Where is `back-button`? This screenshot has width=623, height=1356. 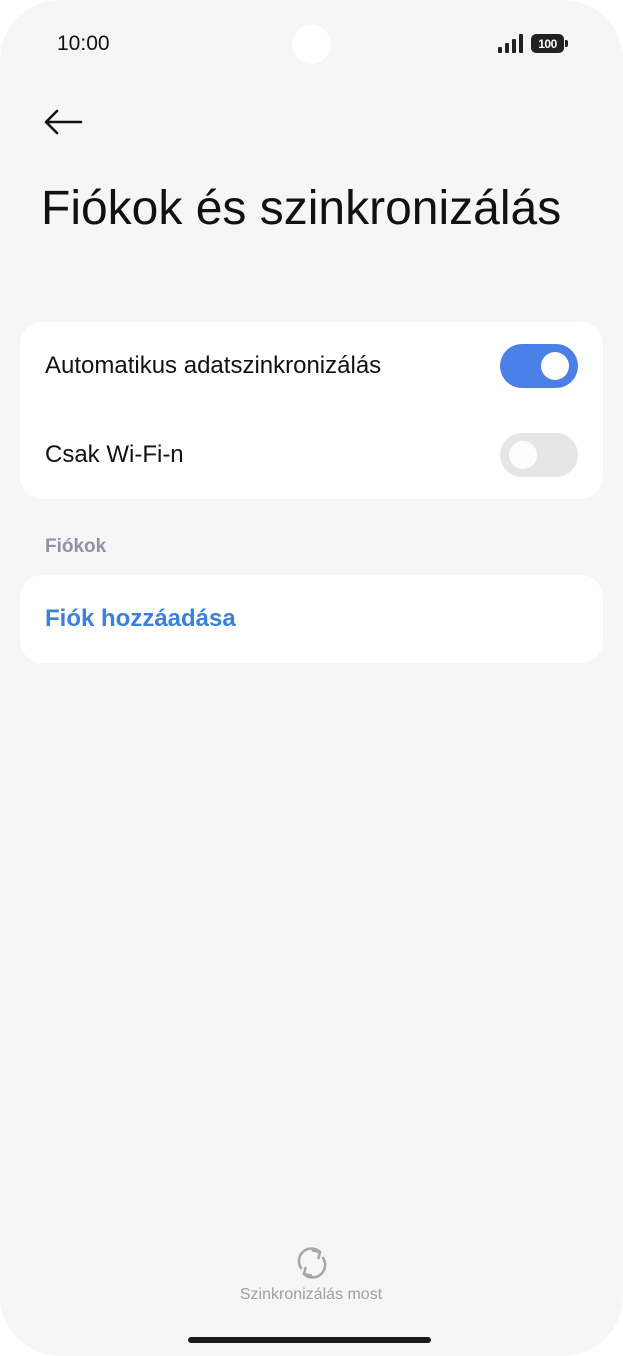
back-button is located at coordinates (63, 122).